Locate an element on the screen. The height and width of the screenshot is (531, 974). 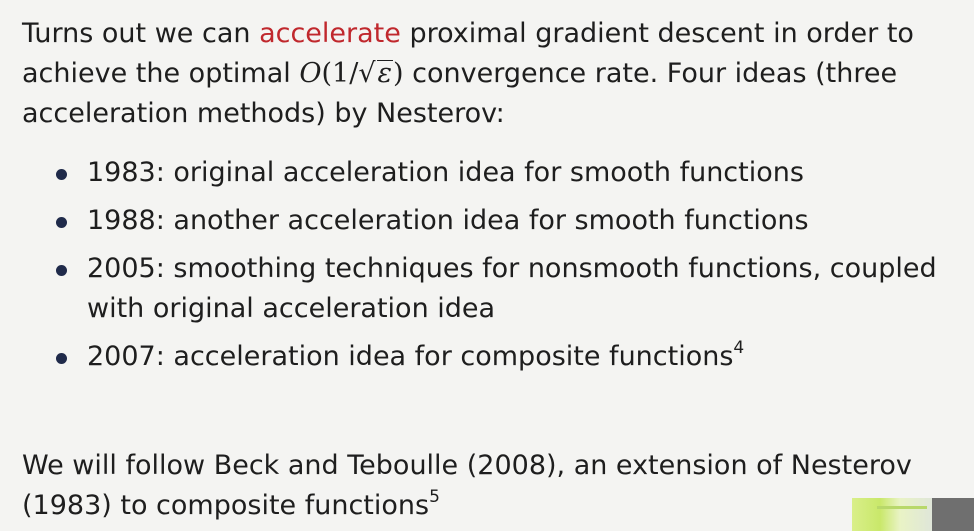
math-epsilon: ε is located at coordinates (385, 73).